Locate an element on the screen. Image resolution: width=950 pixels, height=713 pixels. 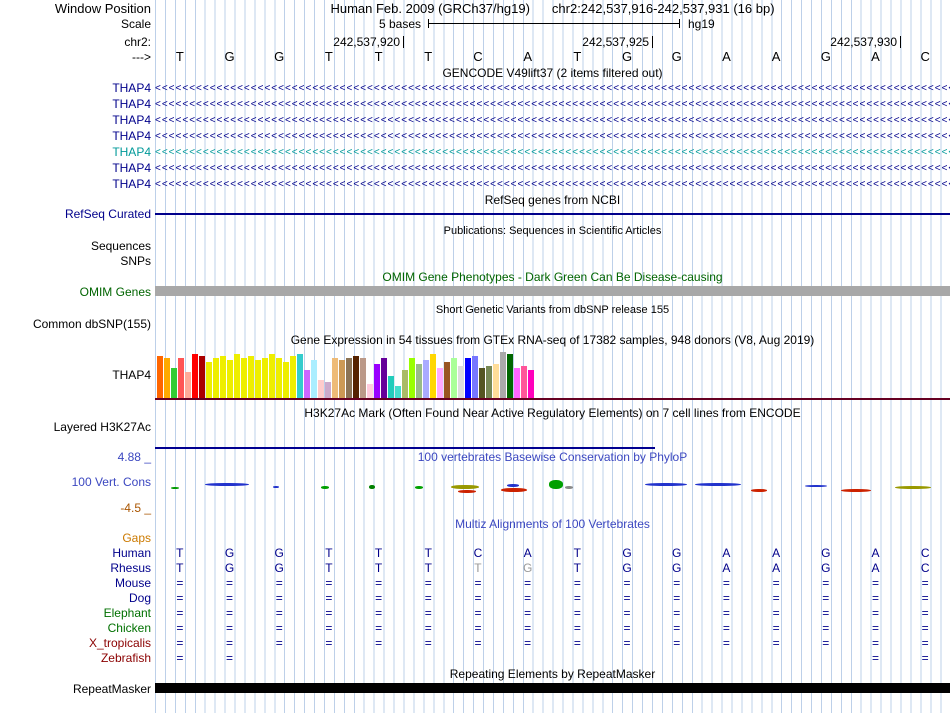
multiz-species-row: Elephant = = = = = = = = = = = = = = = = is located at coordinates (475, 613).